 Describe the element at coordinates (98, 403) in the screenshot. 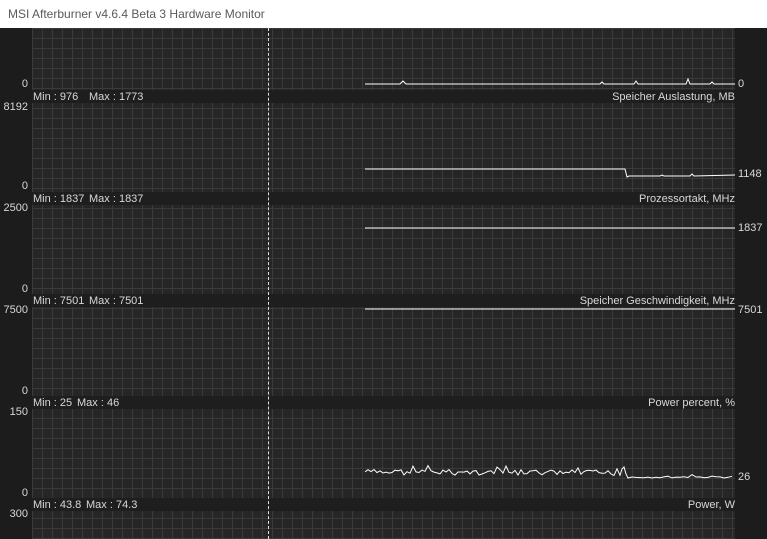

I see `graph4-max: Max : 46` at that location.